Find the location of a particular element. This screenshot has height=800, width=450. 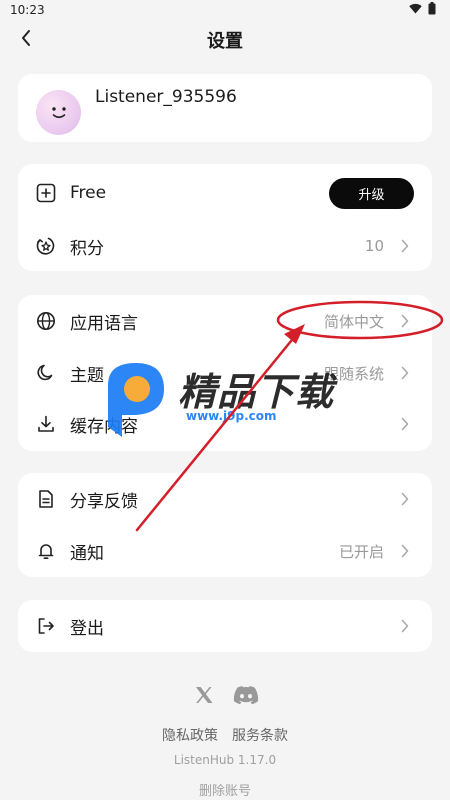

points-value: 10 is located at coordinates (374, 246).